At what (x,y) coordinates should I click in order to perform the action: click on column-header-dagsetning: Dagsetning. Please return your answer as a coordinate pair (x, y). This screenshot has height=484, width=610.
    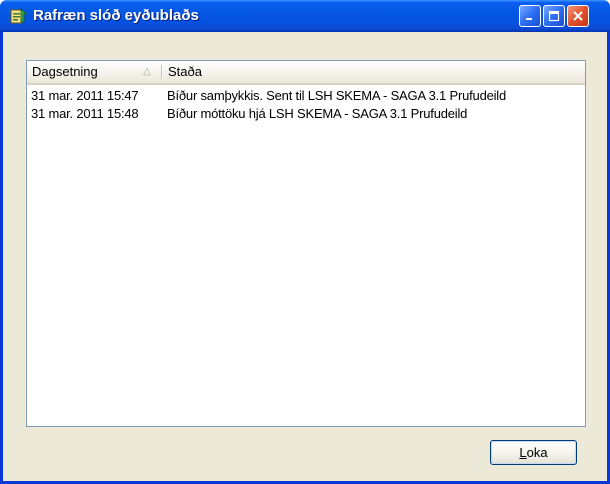
    Looking at the image, I should click on (94, 72).